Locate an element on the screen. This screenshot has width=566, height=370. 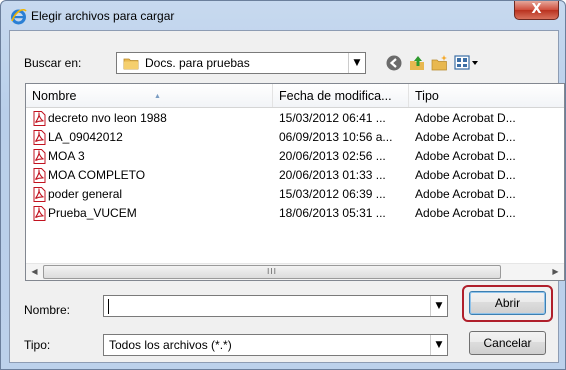
column-header-type: Tipo is located at coordinates (486, 95).